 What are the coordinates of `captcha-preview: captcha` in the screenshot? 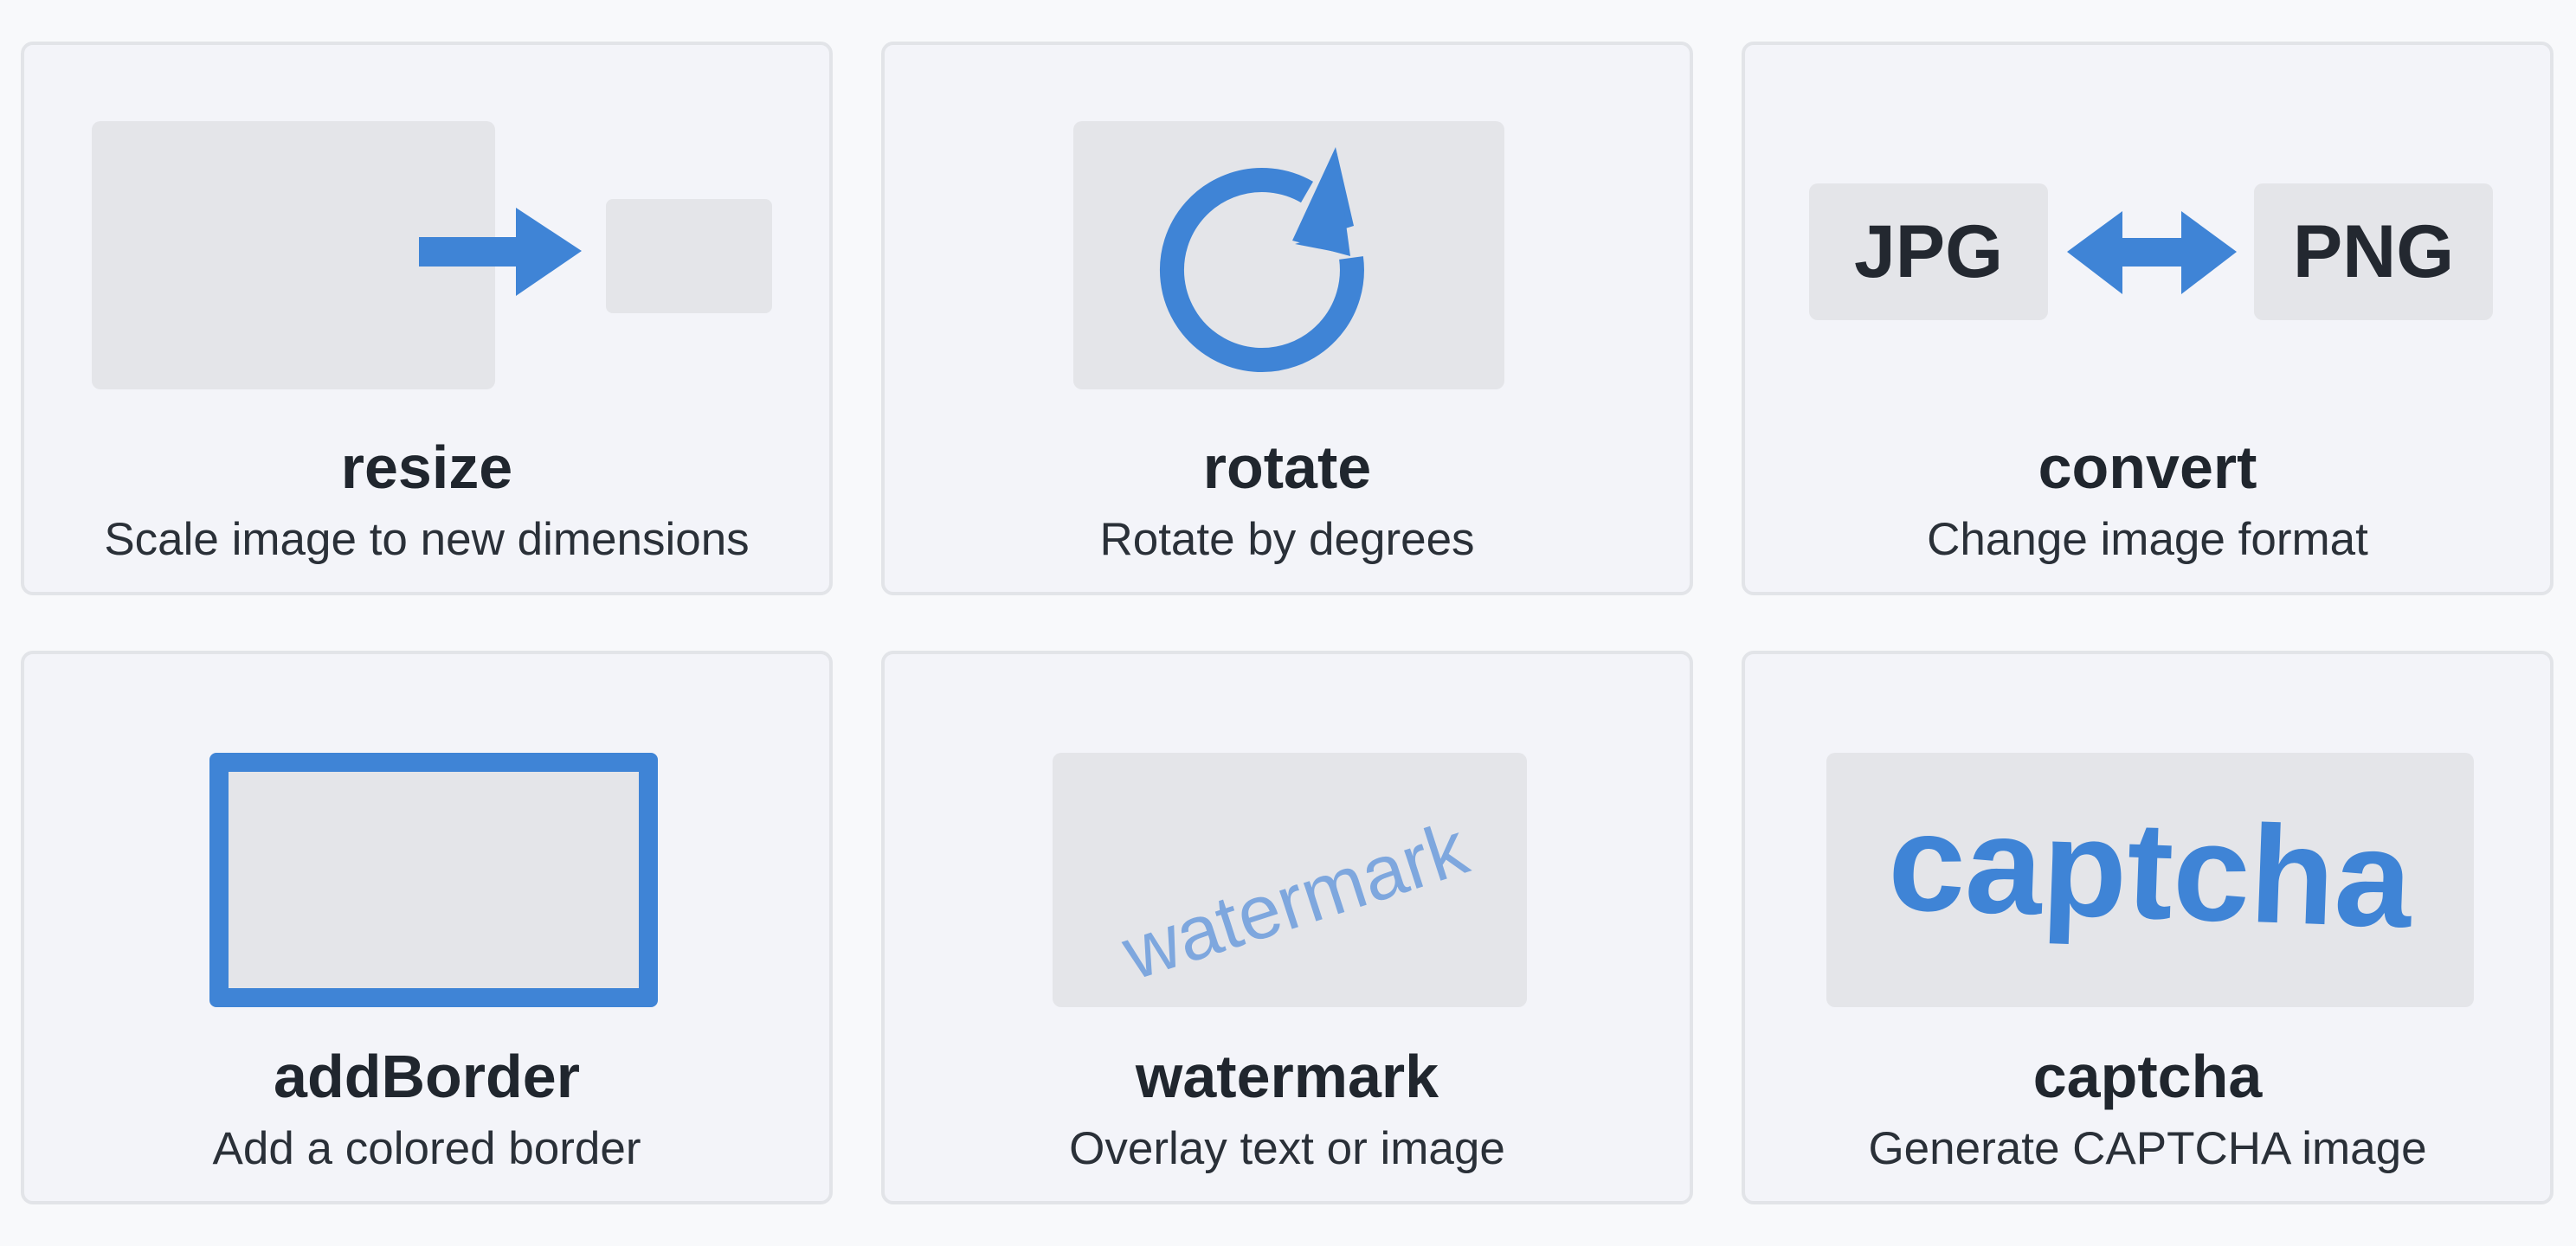 It's located at (2150, 880).